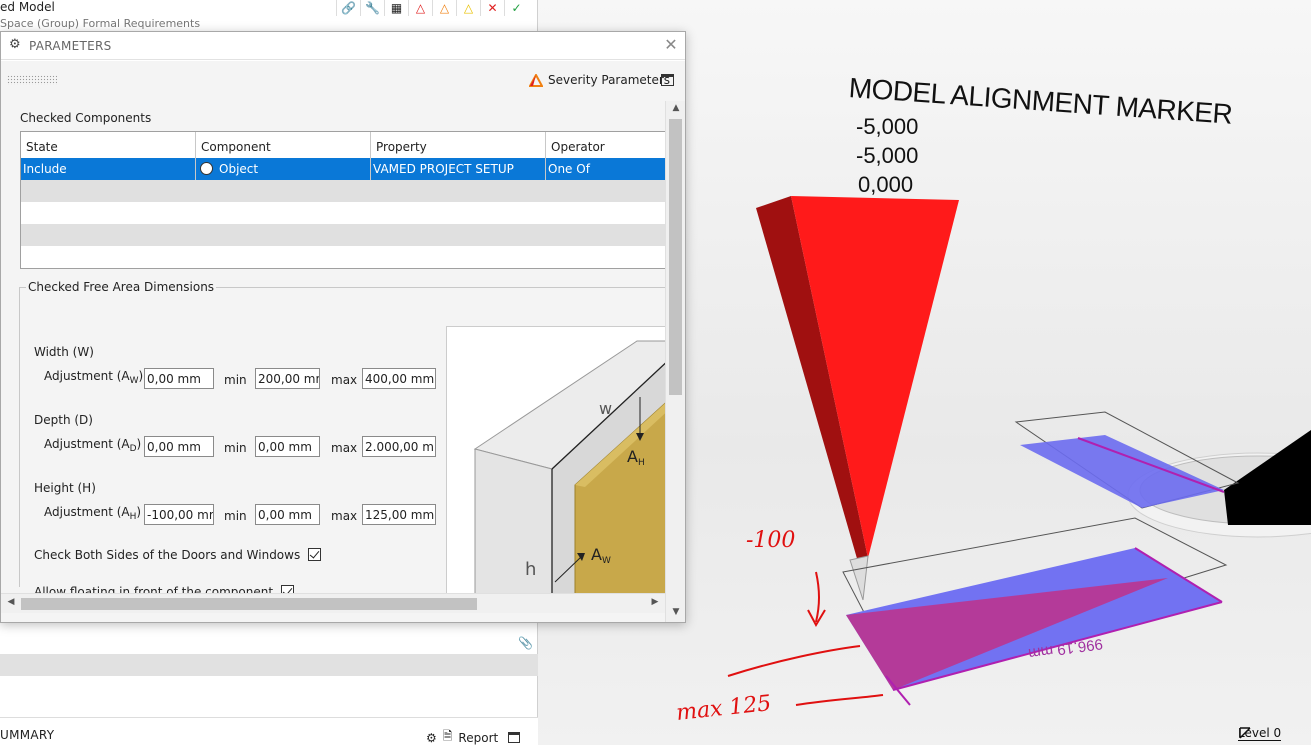 The height and width of the screenshot is (745, 1311). What do you see at coordinates (287, 378) in the screenshot?
I see `width-min-input: 200,00 mm` at bounding box center [287, 378].